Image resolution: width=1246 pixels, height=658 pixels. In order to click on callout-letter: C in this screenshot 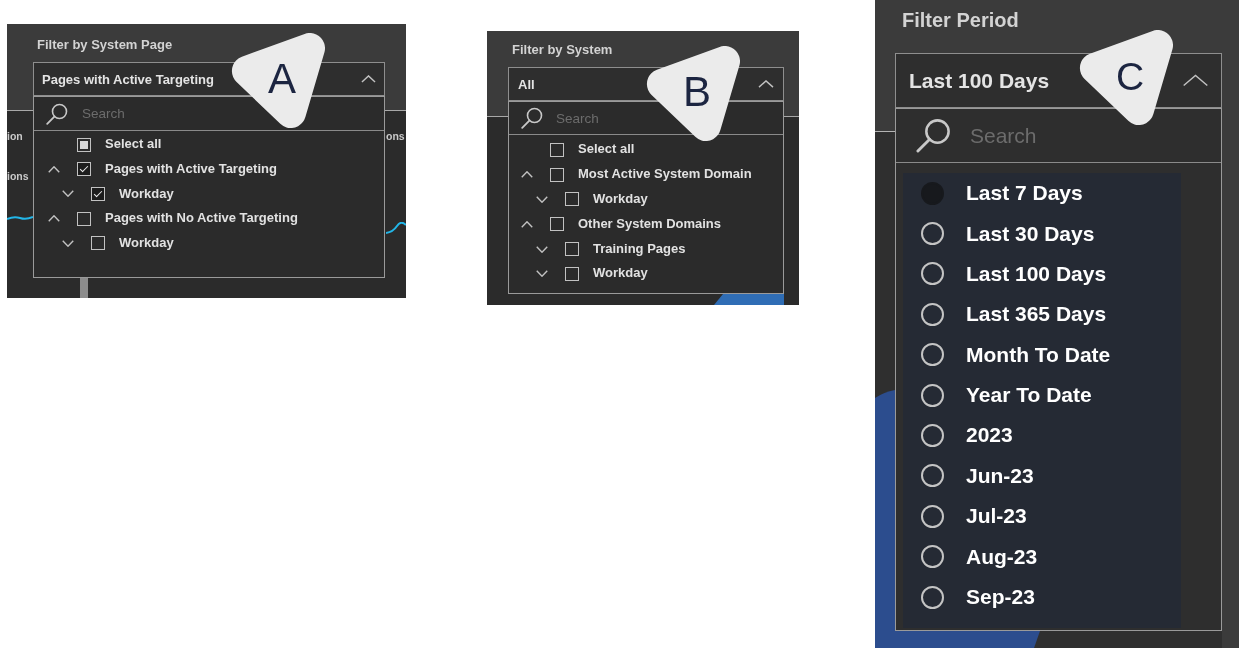, I will do `click(1130, 76)`.